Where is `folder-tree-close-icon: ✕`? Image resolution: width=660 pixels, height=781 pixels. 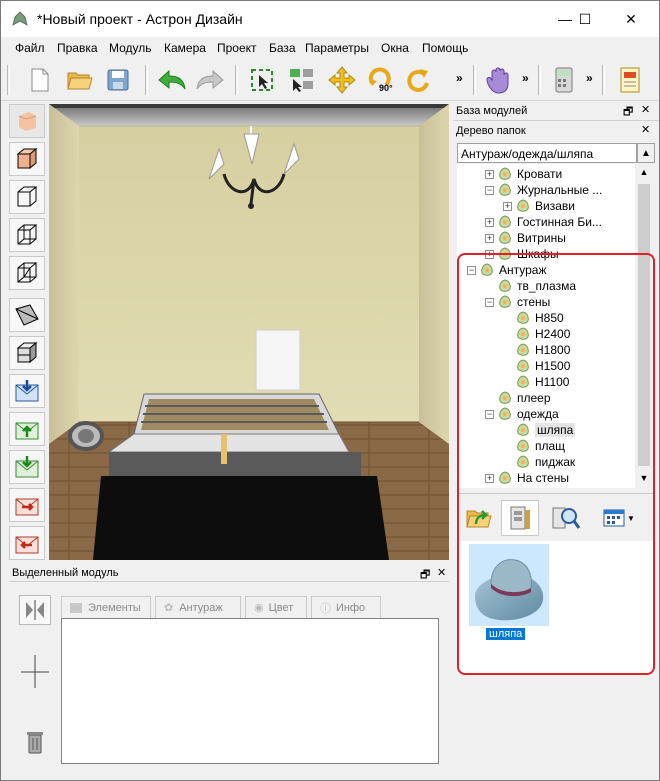
folder-tree-close-icon: ✕ is located at coordinates (645, 129).